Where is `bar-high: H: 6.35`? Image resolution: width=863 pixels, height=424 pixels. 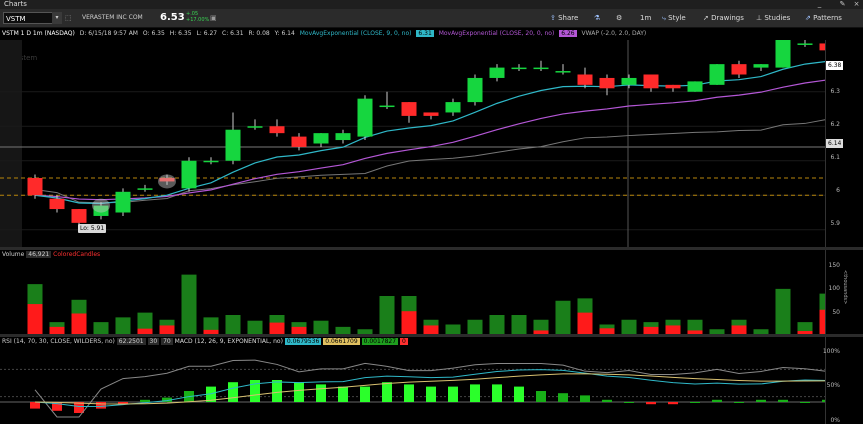
bar-high: H: 6.35 is located at coordinates (180, 33).